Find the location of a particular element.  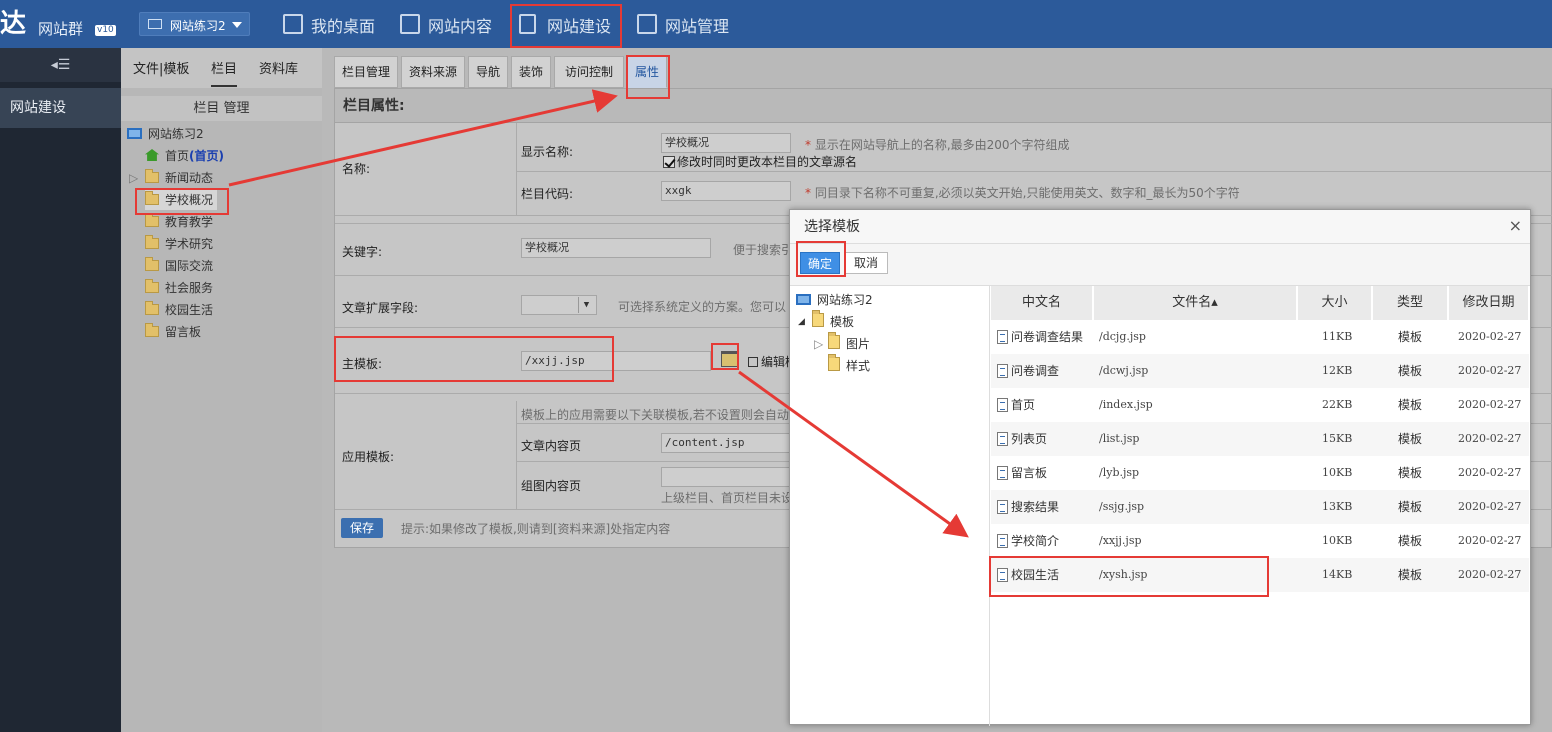

tab-library: 资料库 is located at coordinates (278, 67).